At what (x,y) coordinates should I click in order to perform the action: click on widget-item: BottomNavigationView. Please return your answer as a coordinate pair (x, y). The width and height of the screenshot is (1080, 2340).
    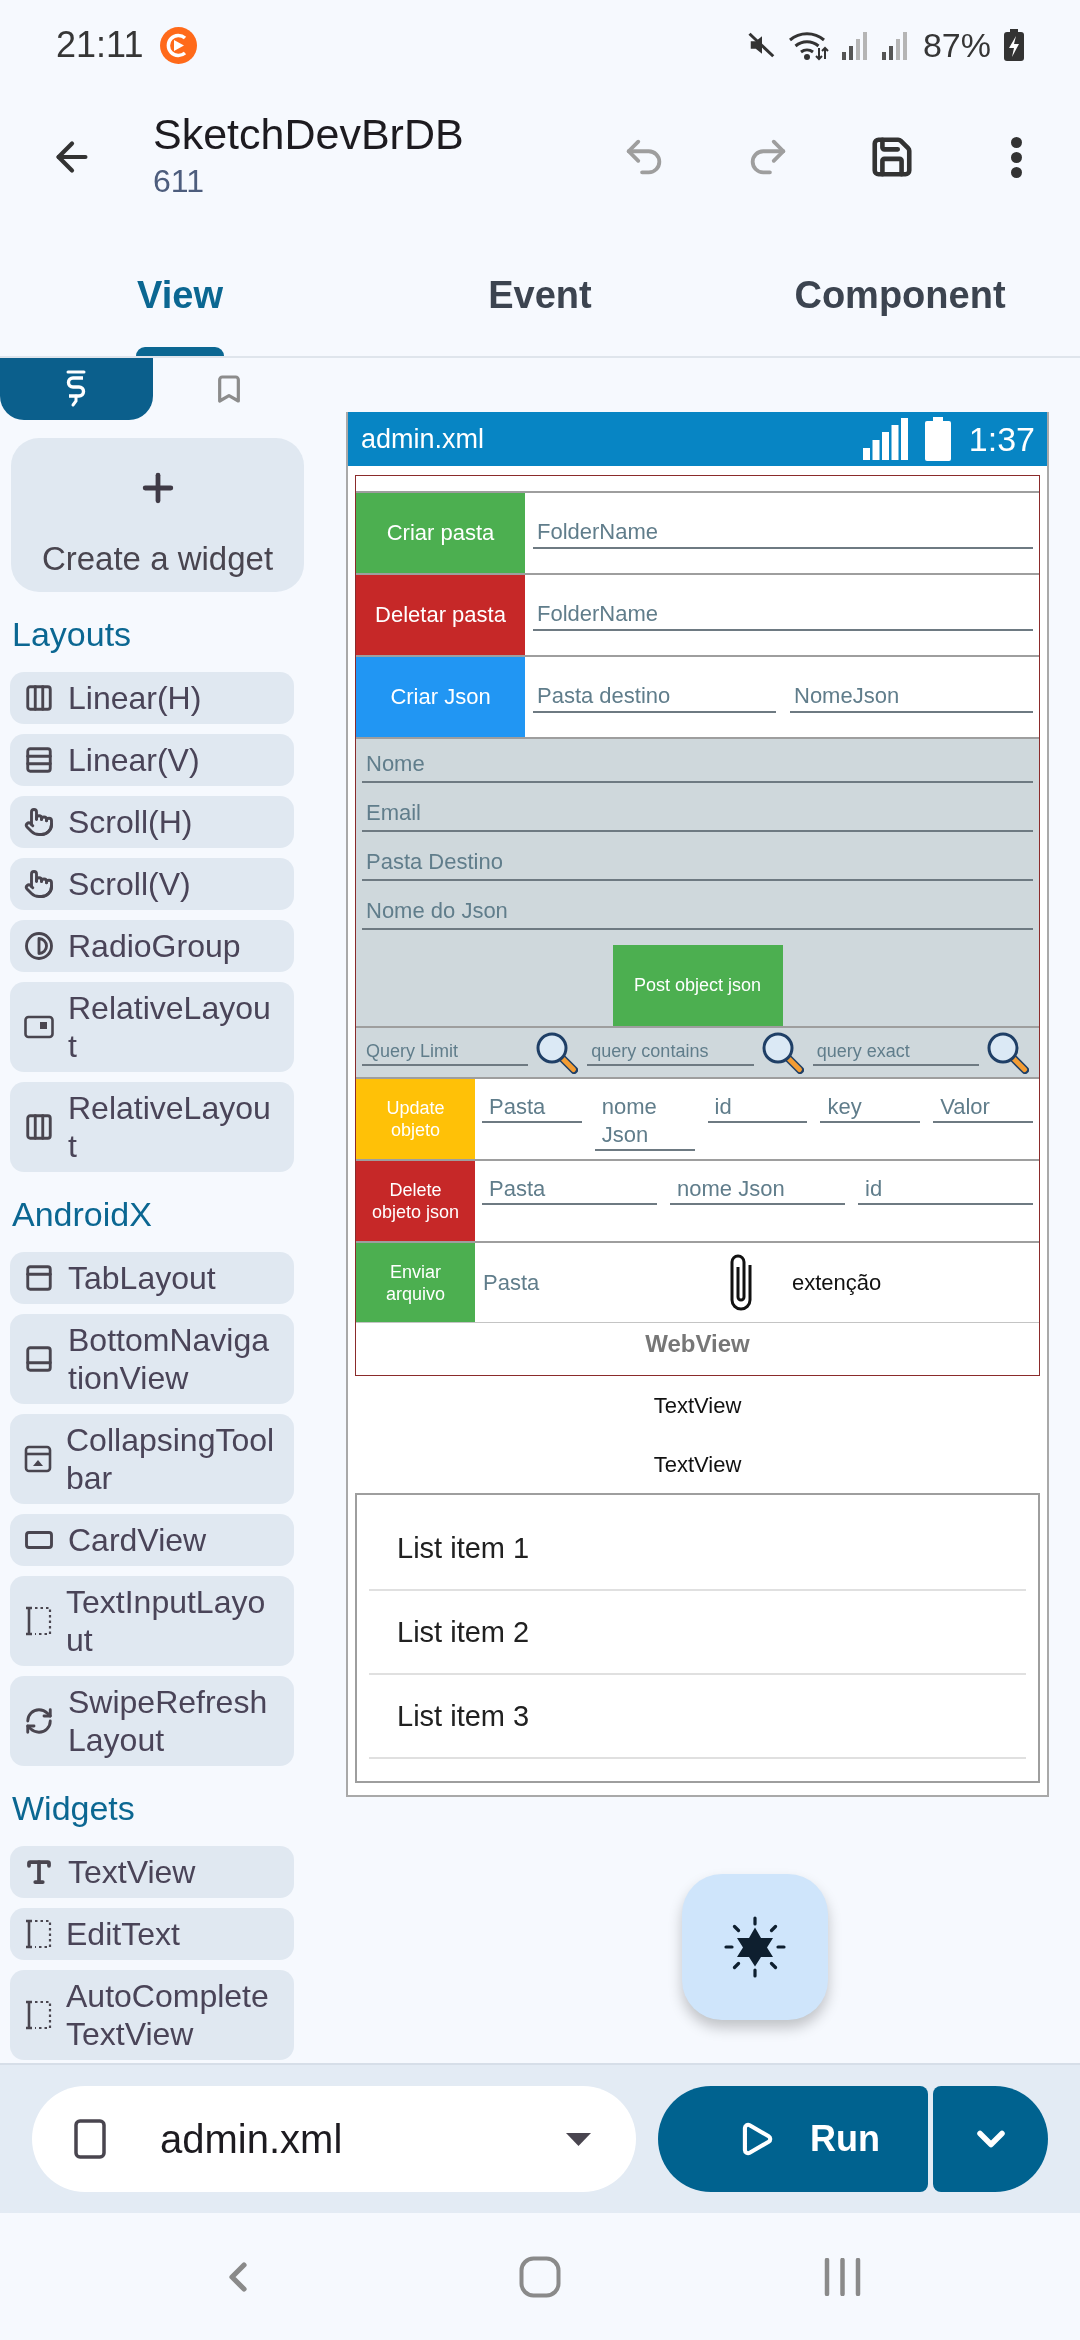
    Looking at the image, I should click on (152, 1359).